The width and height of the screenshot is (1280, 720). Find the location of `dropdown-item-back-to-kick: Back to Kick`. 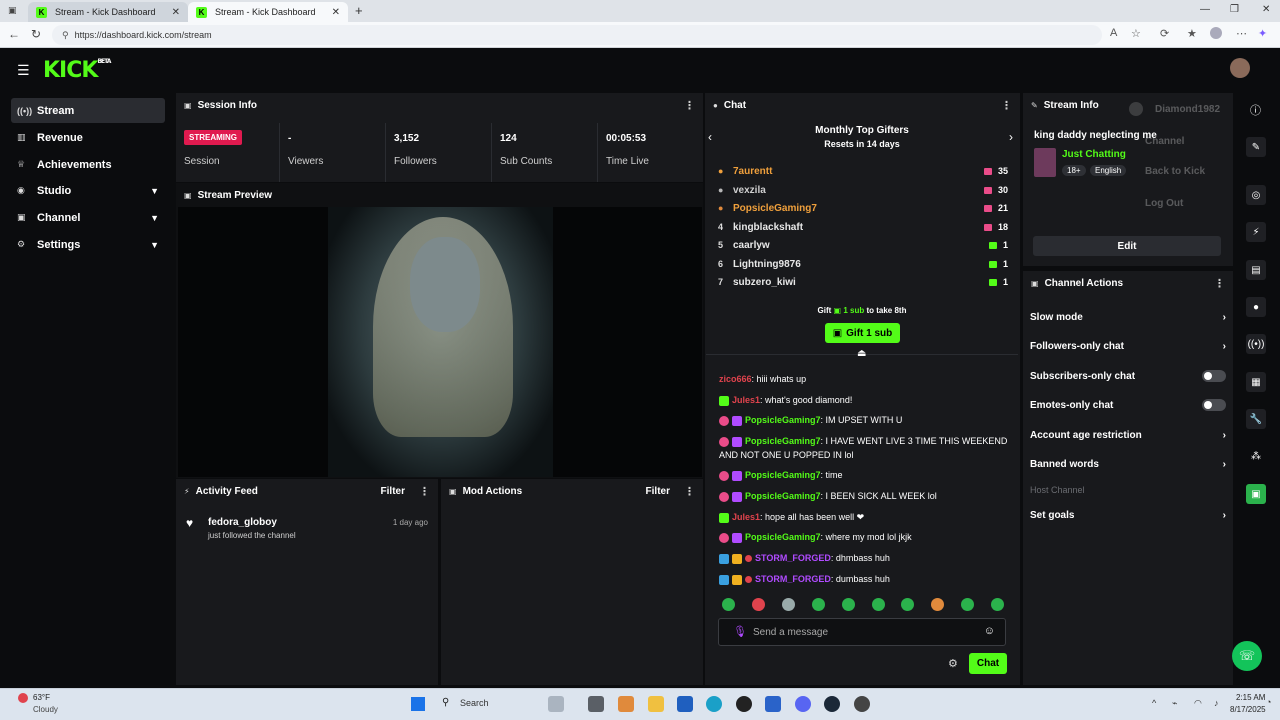

dropdown-item-back-to-kick: Back to Kick is located at coordinates (1175, 171).